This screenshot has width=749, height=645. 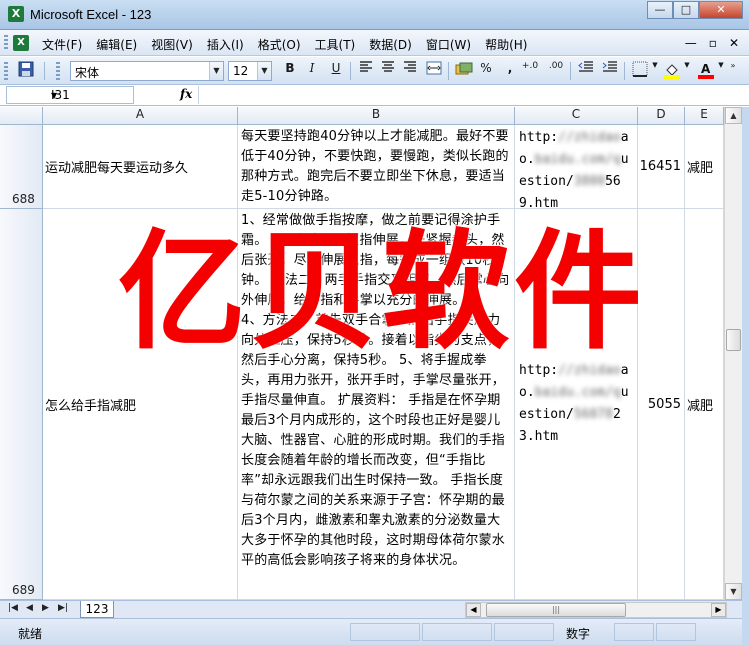 What do you see at coordinates (97, 609) in the screenshot?
I see `sheet-tab-123: 123` at bounding box center [97, 609].